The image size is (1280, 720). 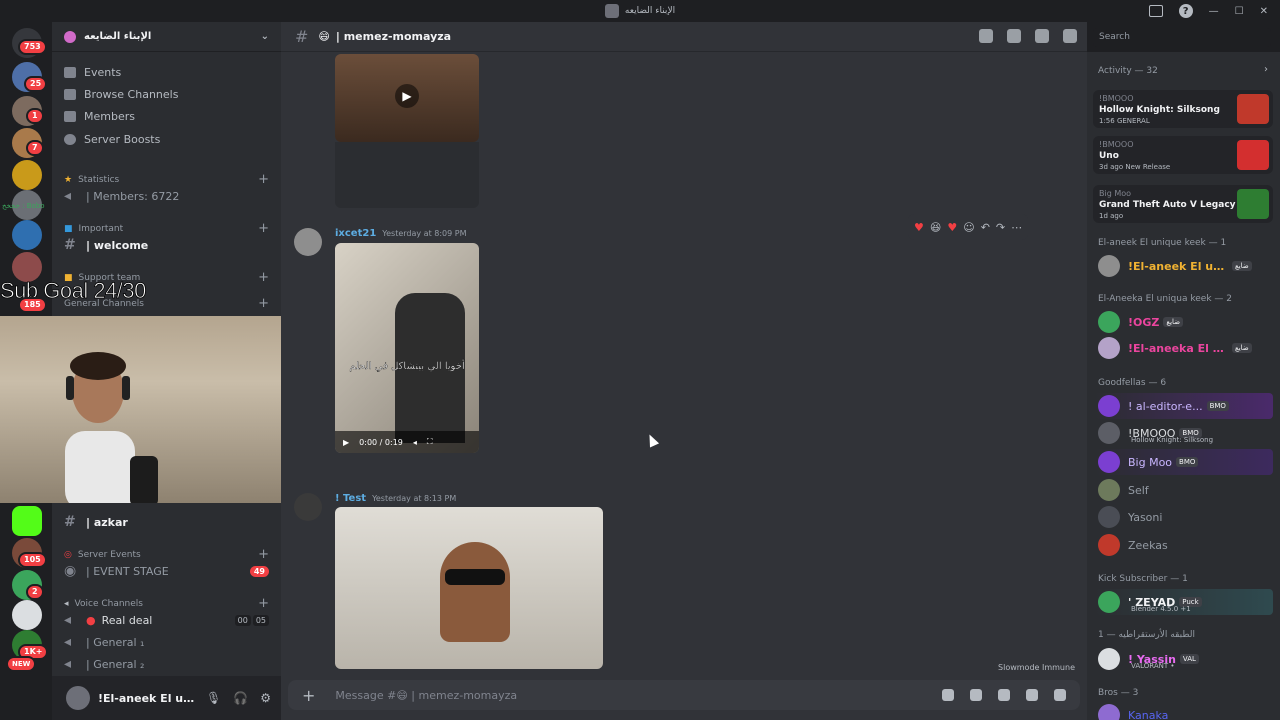 What do you see at coordinates (265, 36) in the screenshot?
I see `chevron-down-icon: ⌄` at bounding box center [265, 36].